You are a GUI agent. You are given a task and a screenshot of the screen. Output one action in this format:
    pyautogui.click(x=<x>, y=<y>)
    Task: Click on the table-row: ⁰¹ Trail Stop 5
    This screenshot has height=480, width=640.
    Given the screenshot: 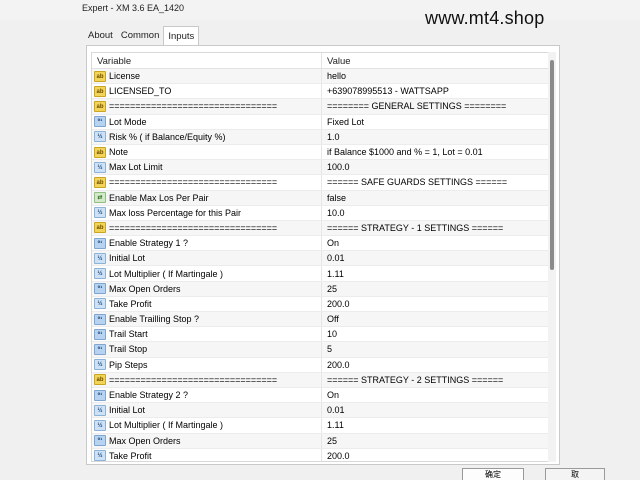 What is the action you would take?
    pyautogui.click(x=320, y=350)
    